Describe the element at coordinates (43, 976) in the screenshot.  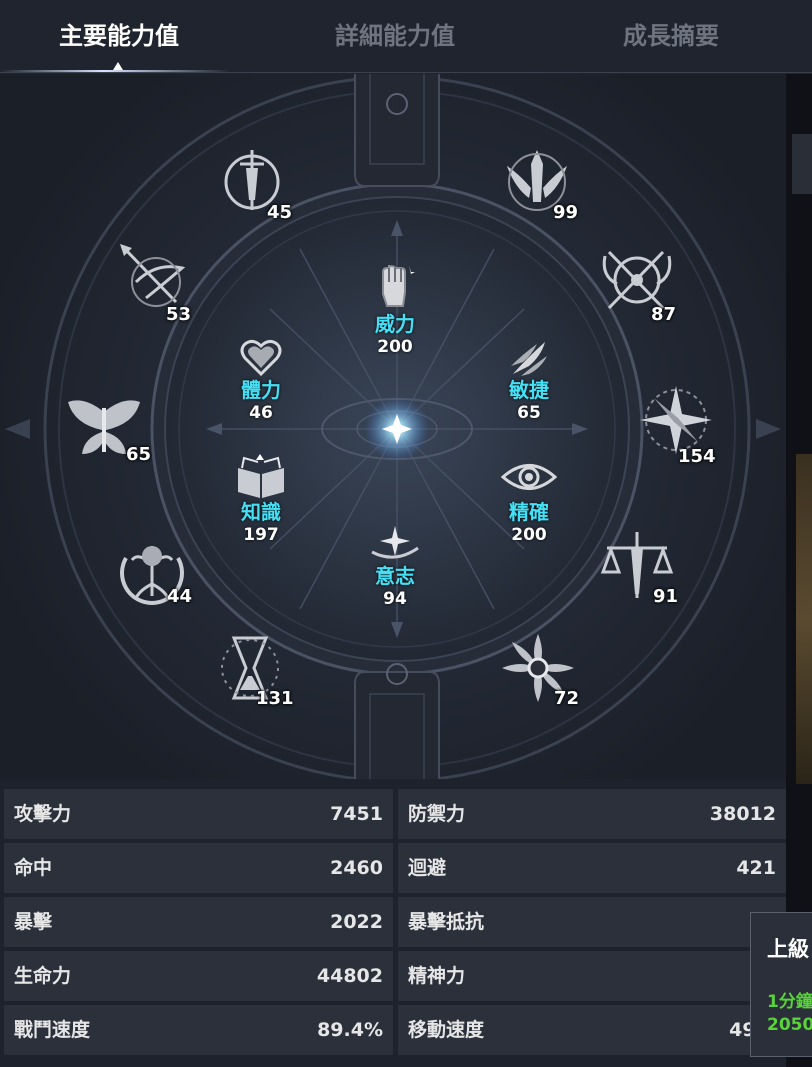
I see `stat-label: 生命力` at that location.